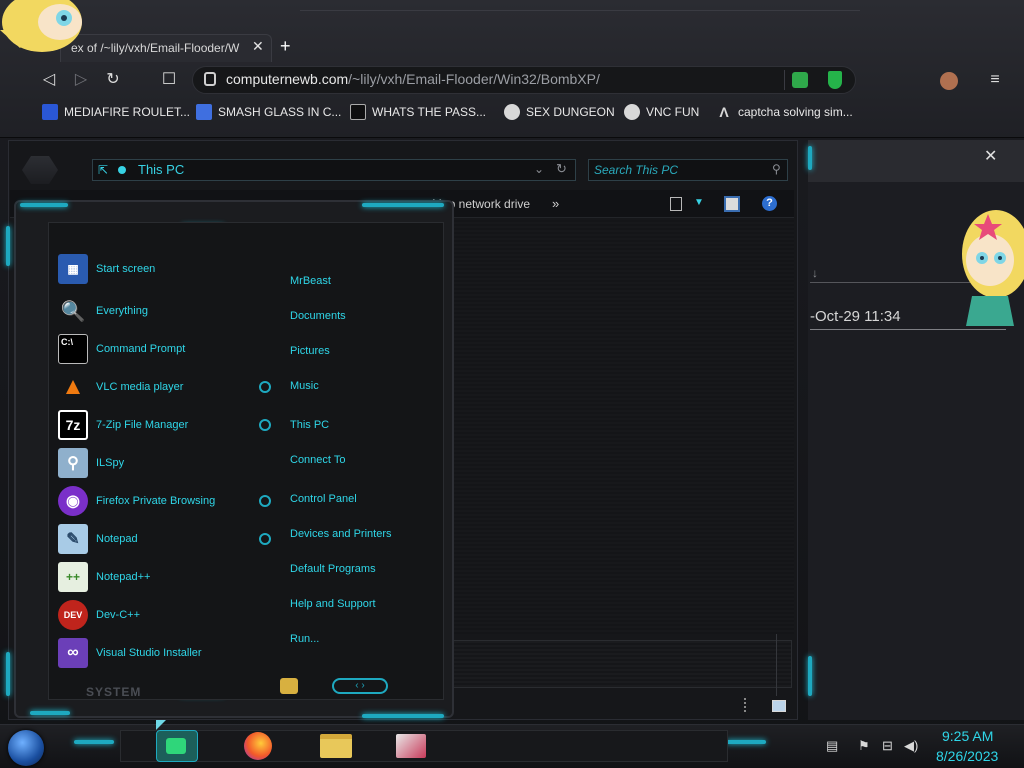  Describe the element at coordinates (73, 615) in the screenshot. I see `devcpp-icon: DEV` at that location.